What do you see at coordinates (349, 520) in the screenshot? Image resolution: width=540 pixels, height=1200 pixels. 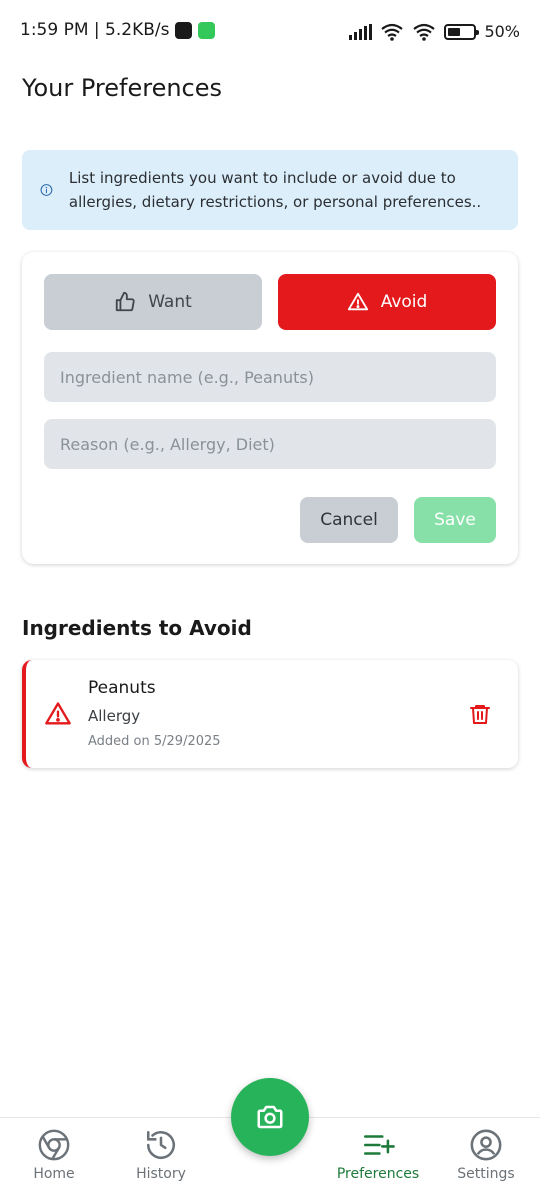 I see `cancel-button: Cancel` at bounding box center [349, 520].